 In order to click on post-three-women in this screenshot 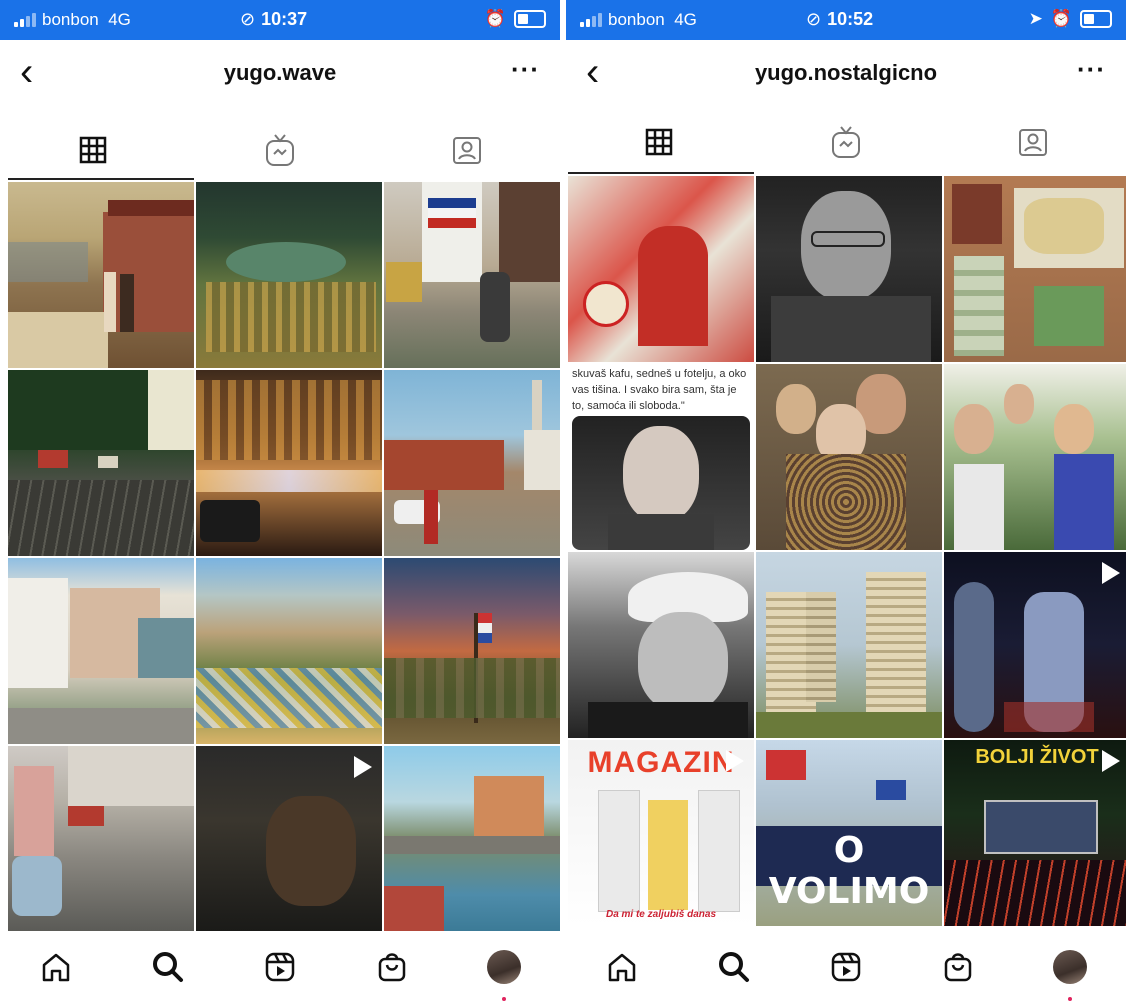, I will do `click(849, 457)`.